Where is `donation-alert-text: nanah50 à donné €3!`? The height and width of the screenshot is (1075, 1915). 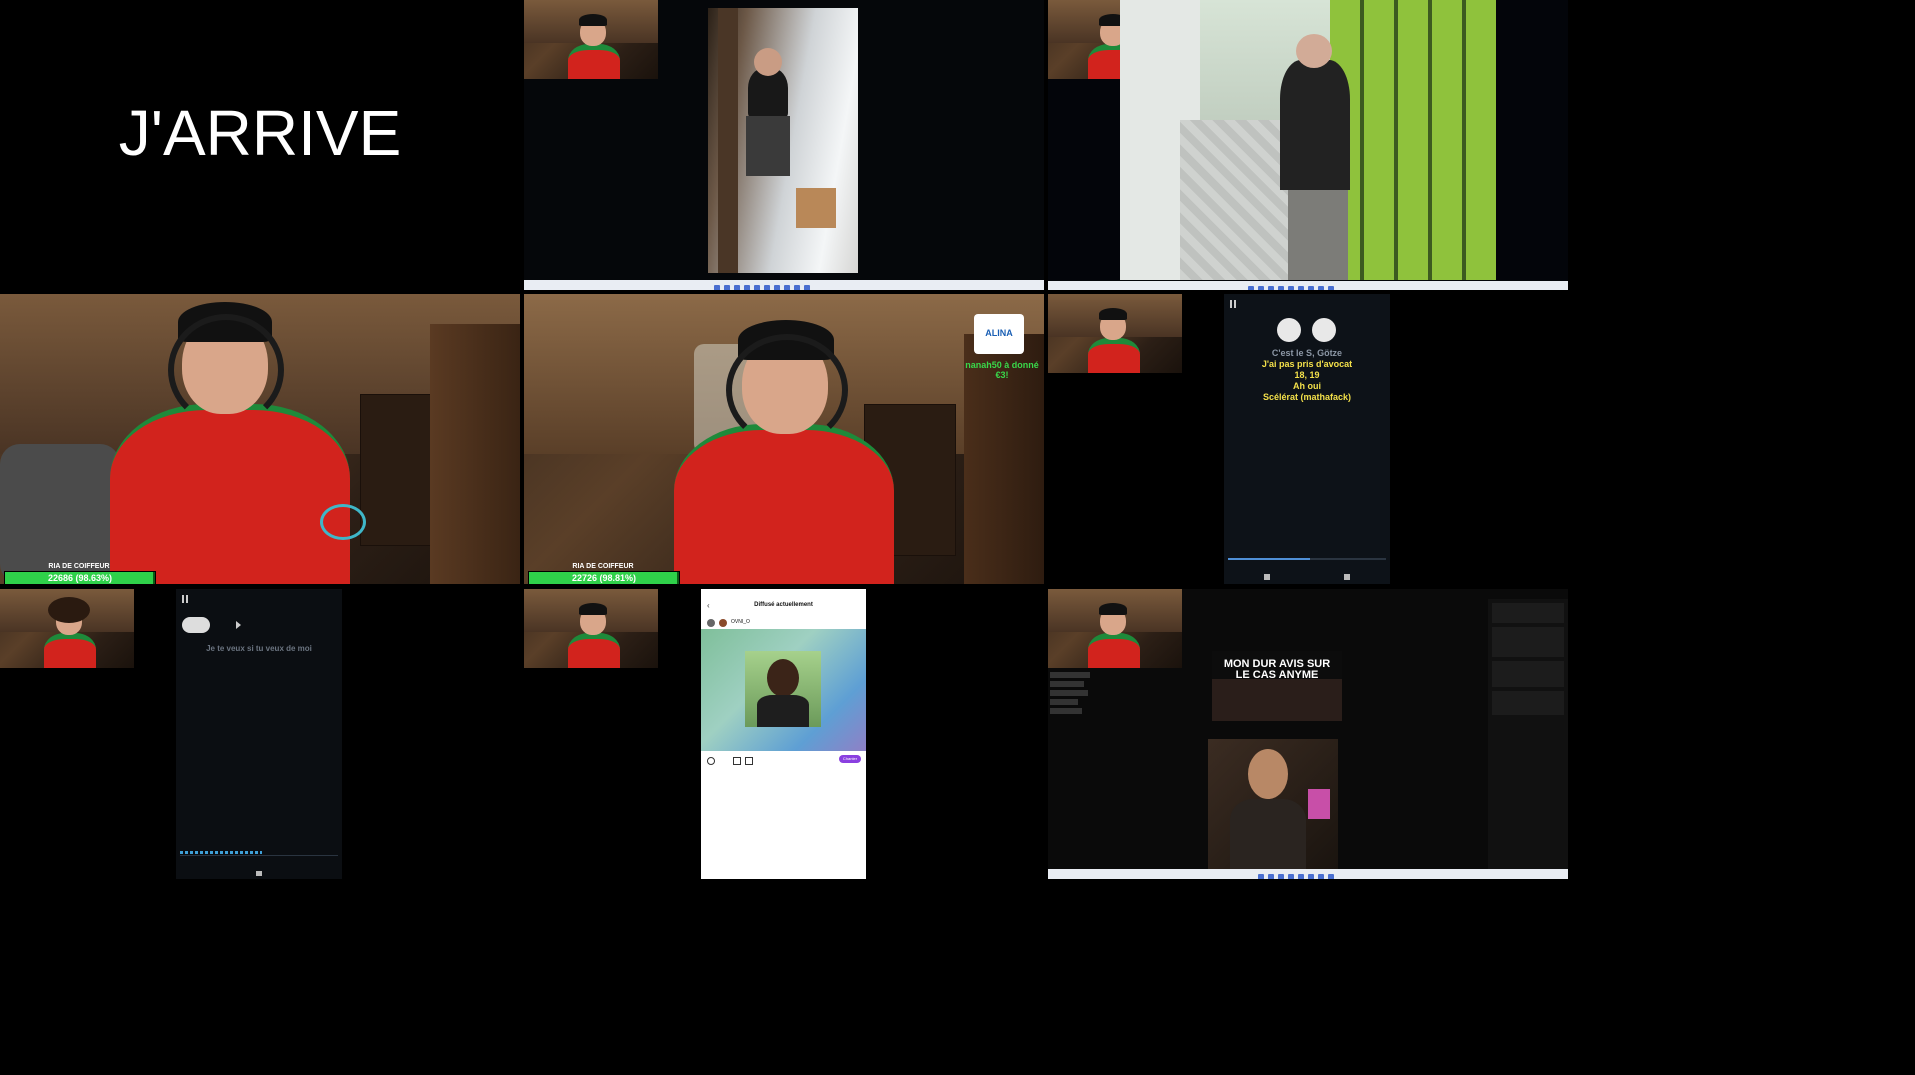 donation-alert-text: nanah50 à donné €3! is located at coordinates (1002, 370).